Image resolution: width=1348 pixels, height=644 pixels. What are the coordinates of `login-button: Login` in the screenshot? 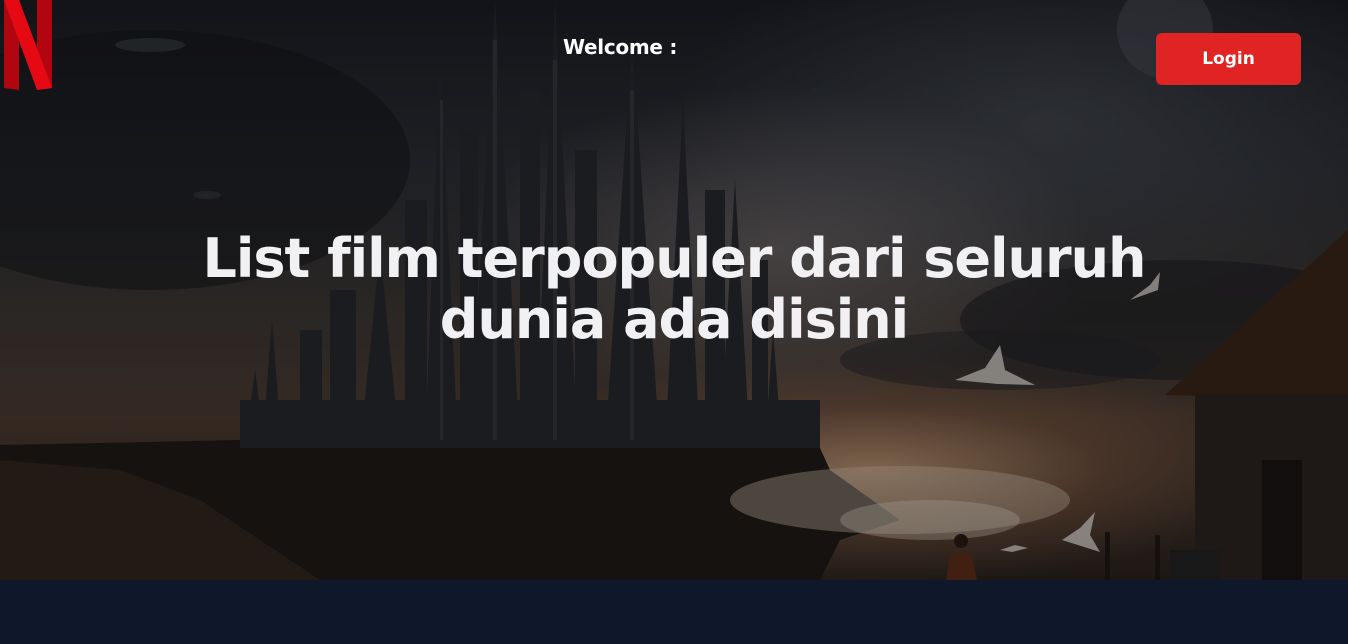 It's located at (1228, 59).